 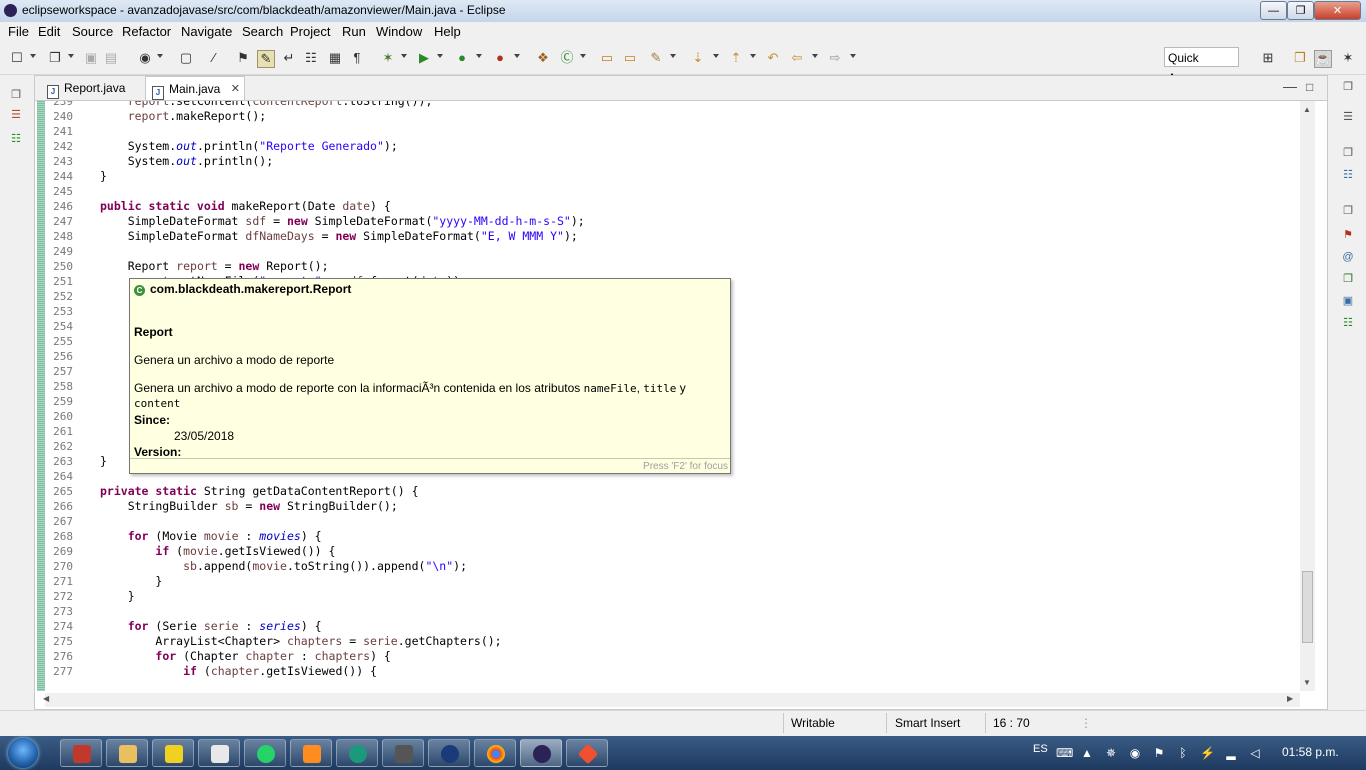 What do you see at coordinates (33, 56) in the screenshot?
I see `new-dropdown-icon` at bounding box center [33, 56].